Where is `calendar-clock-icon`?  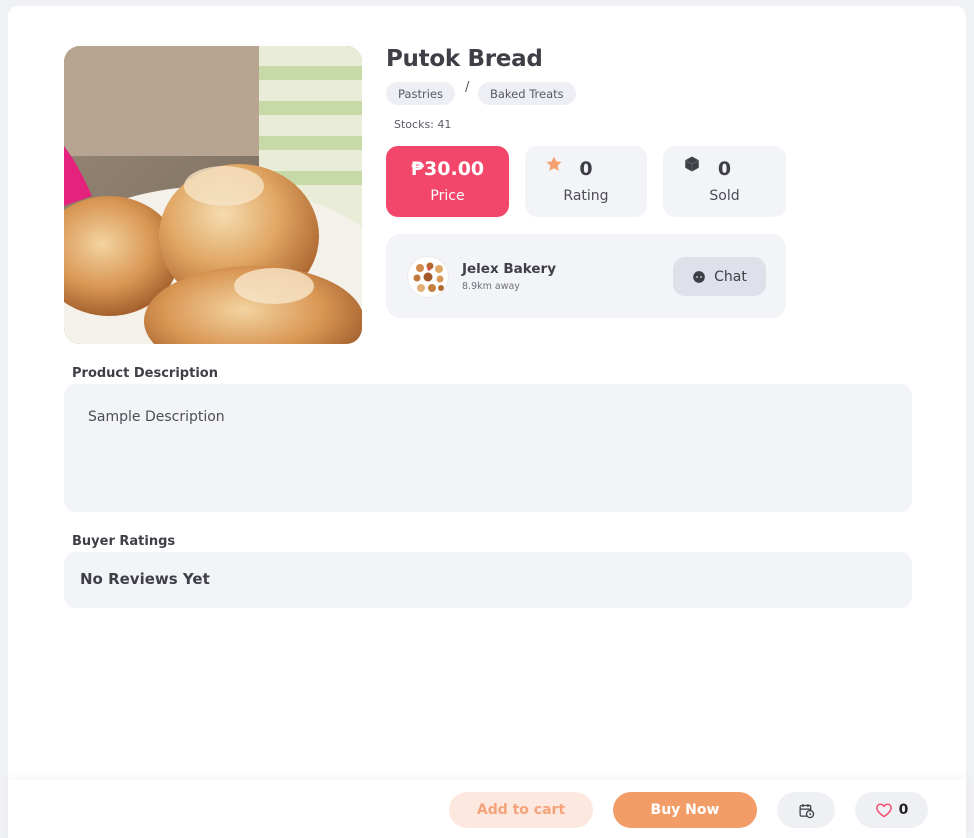 calendar-clock-icon is located at coordinates (806, 810).